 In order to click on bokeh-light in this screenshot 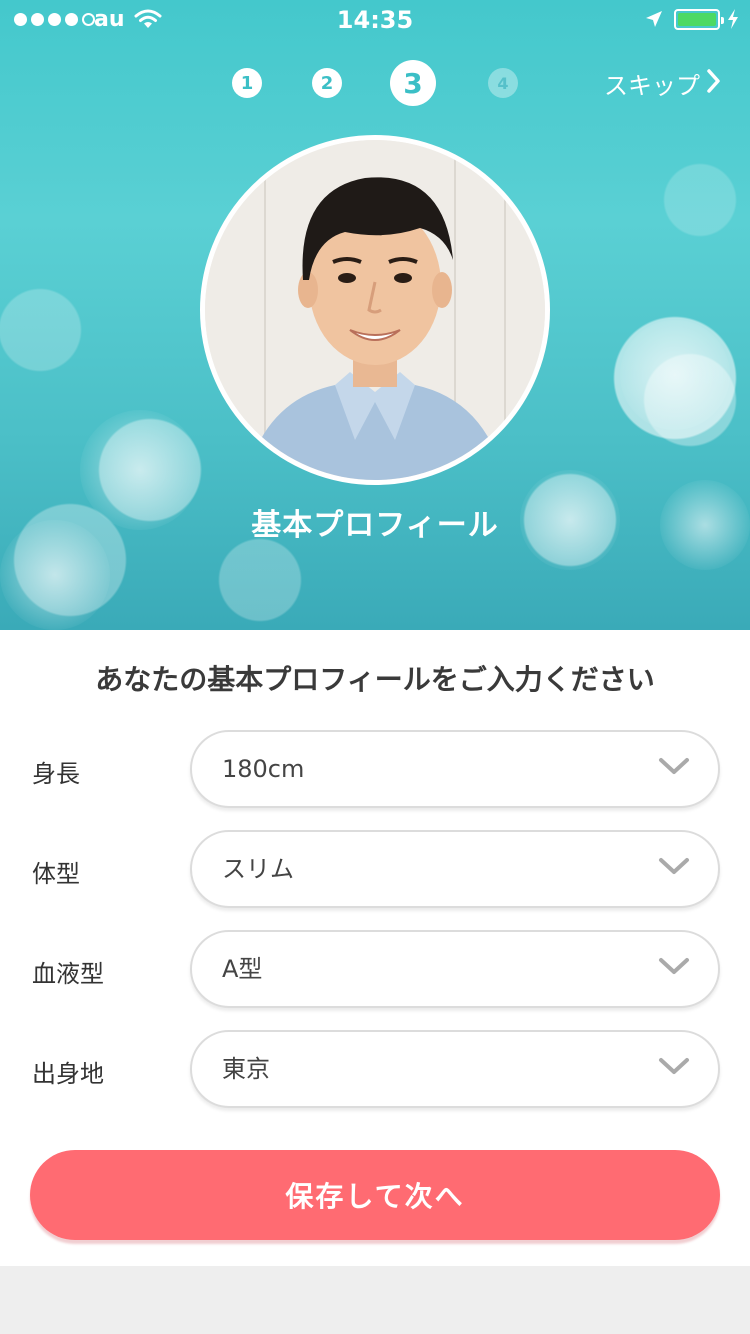, I will do `click(675, 375)`.